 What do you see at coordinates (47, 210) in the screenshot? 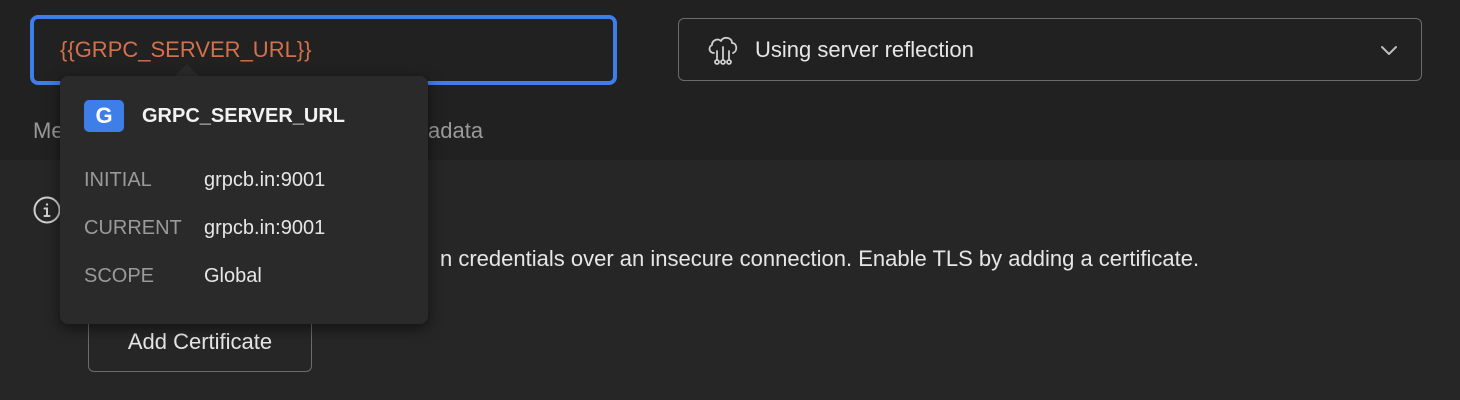
I see `info-icon` at bounding box center [47, 210].